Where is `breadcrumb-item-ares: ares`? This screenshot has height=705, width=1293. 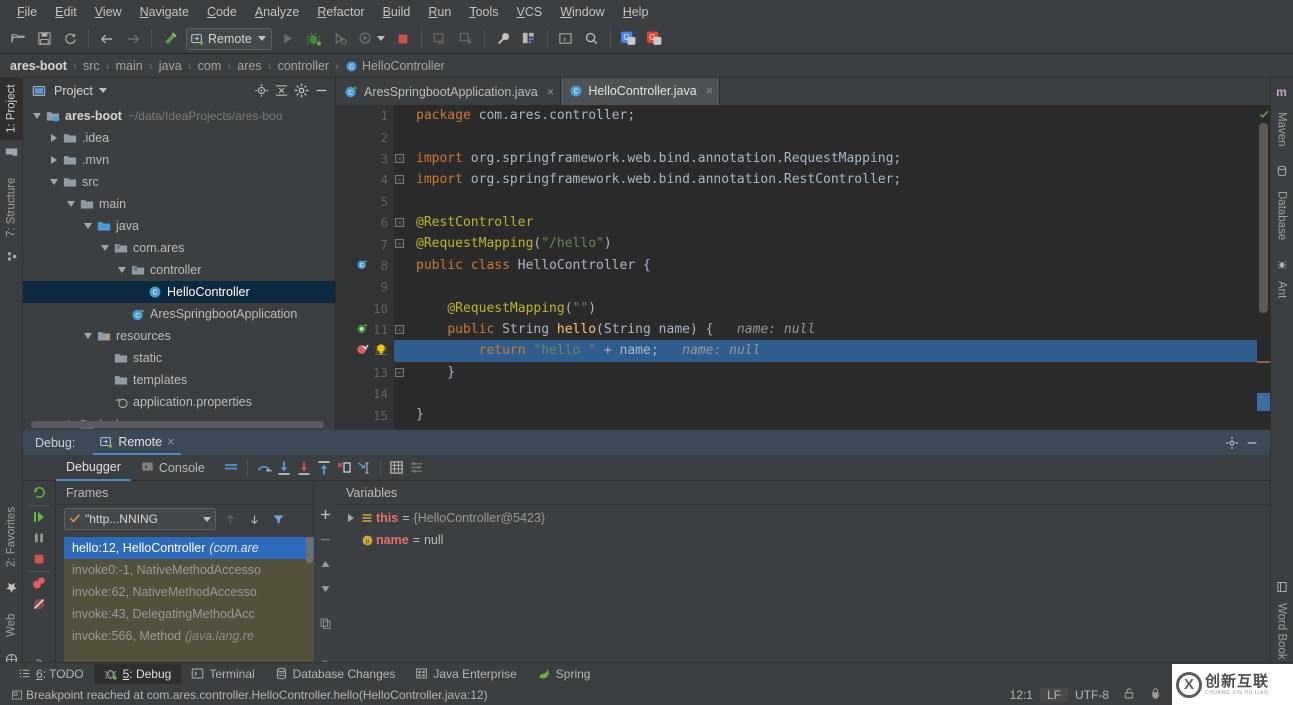
breadcrumb-item-ares: ares is located at coordinates (249, 66).